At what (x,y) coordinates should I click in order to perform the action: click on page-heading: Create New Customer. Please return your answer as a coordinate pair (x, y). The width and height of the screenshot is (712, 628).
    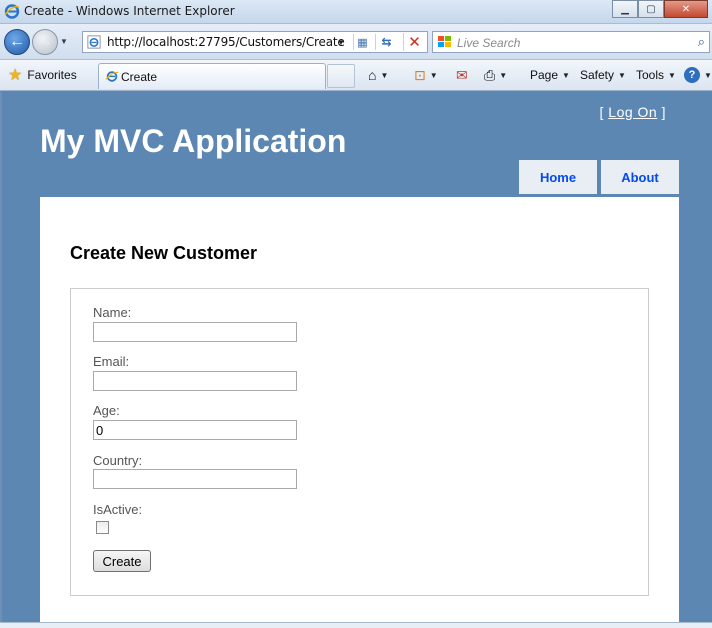
    Looking at the image, I should click on (164, 253).